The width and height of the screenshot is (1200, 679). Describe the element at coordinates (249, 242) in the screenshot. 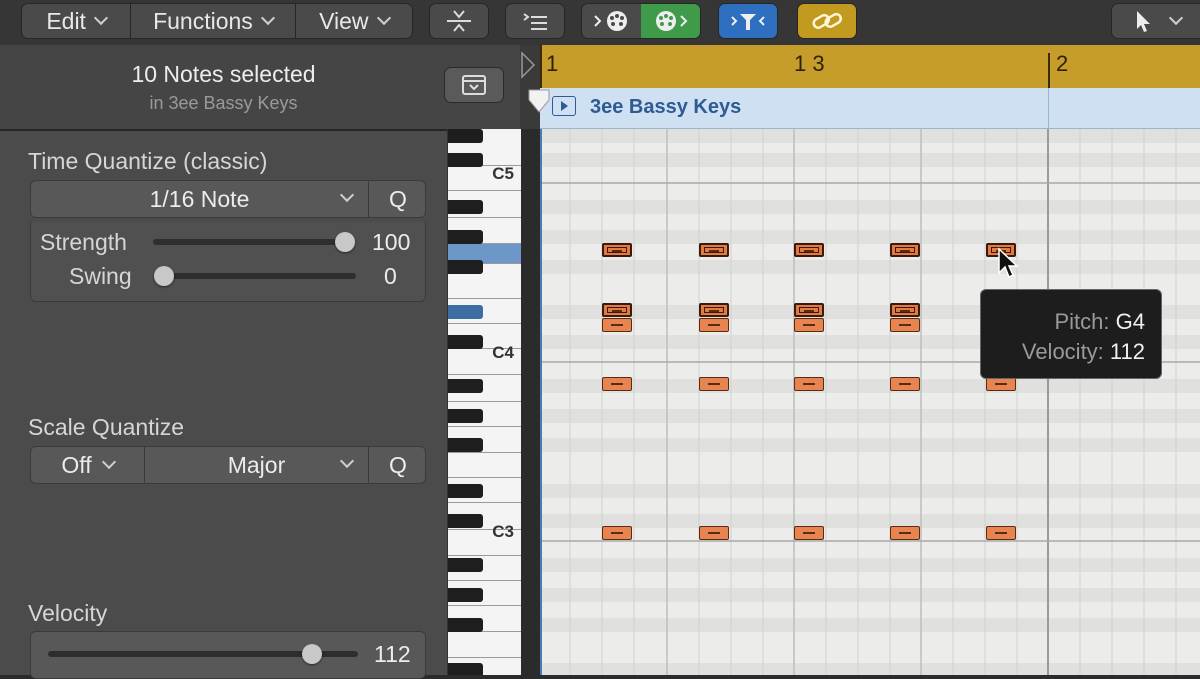

I see `strength-slider-track` at that location.